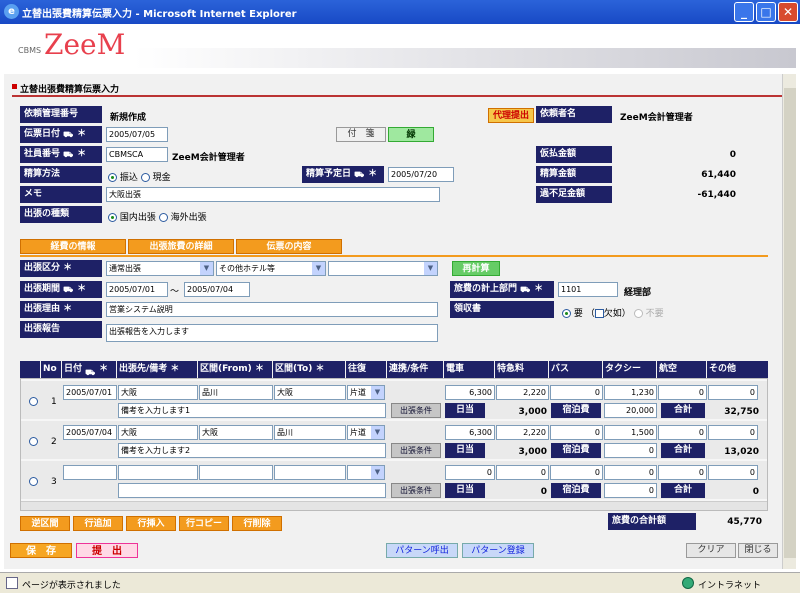  What do you see at coordinates (599, 313) in the screenshot?
I see `receipt-missing-checkbox` at bounding box center [599, 313].